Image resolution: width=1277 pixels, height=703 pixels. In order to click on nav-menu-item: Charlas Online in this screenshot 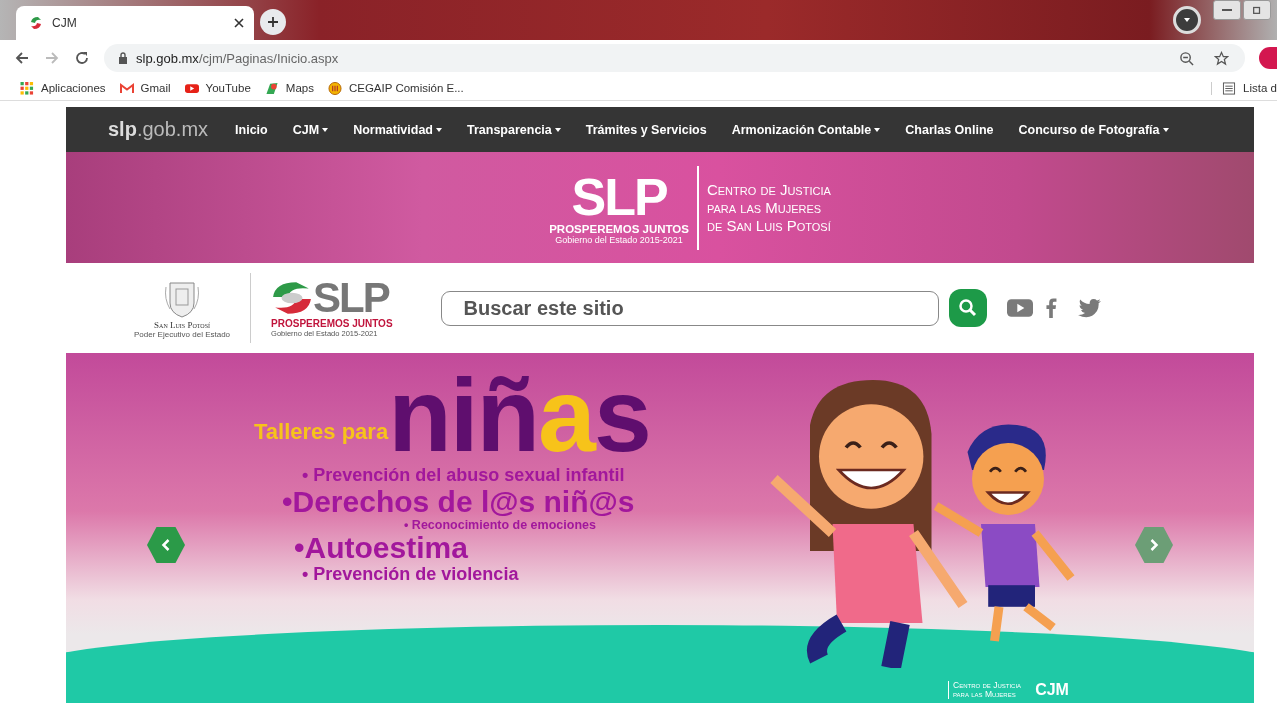, I will do `click(949, 129)`.